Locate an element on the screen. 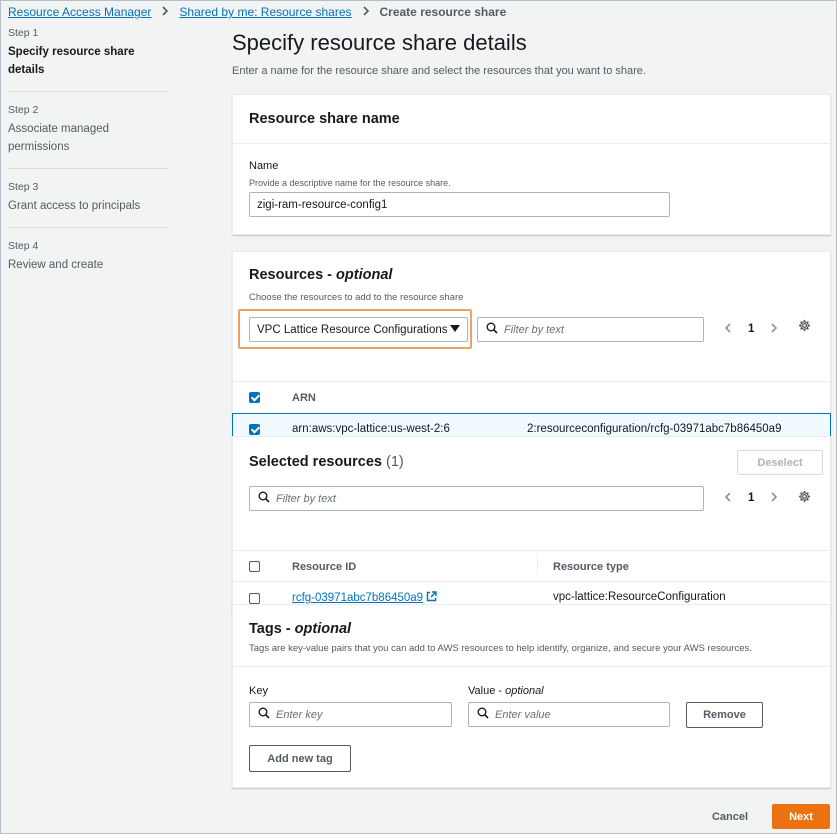 The image size is (837, 834). value-placeholder: Enter value is located at coordinates (523, 714).